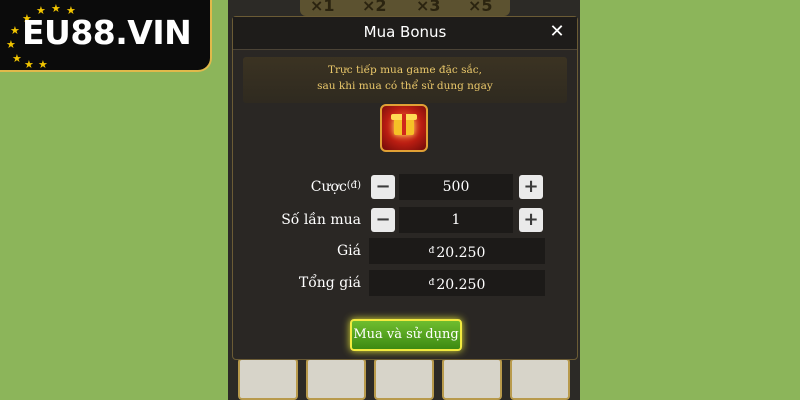  I want to click on multiplier-label: ×1, so click(322, 7).